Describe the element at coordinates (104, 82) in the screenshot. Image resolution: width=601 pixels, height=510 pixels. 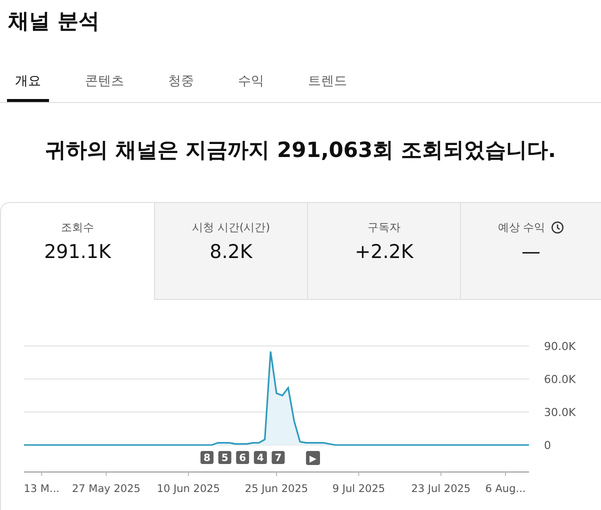
I see `tab: 콘텐츠` at that location.